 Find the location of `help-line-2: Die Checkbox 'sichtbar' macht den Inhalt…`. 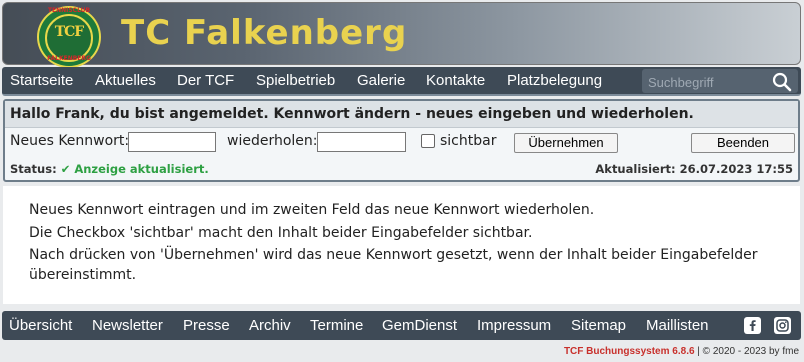

help-line-2: Die Checkbox 'sichtbar' macht den Inhalt… is located at coordinates (281, 233).